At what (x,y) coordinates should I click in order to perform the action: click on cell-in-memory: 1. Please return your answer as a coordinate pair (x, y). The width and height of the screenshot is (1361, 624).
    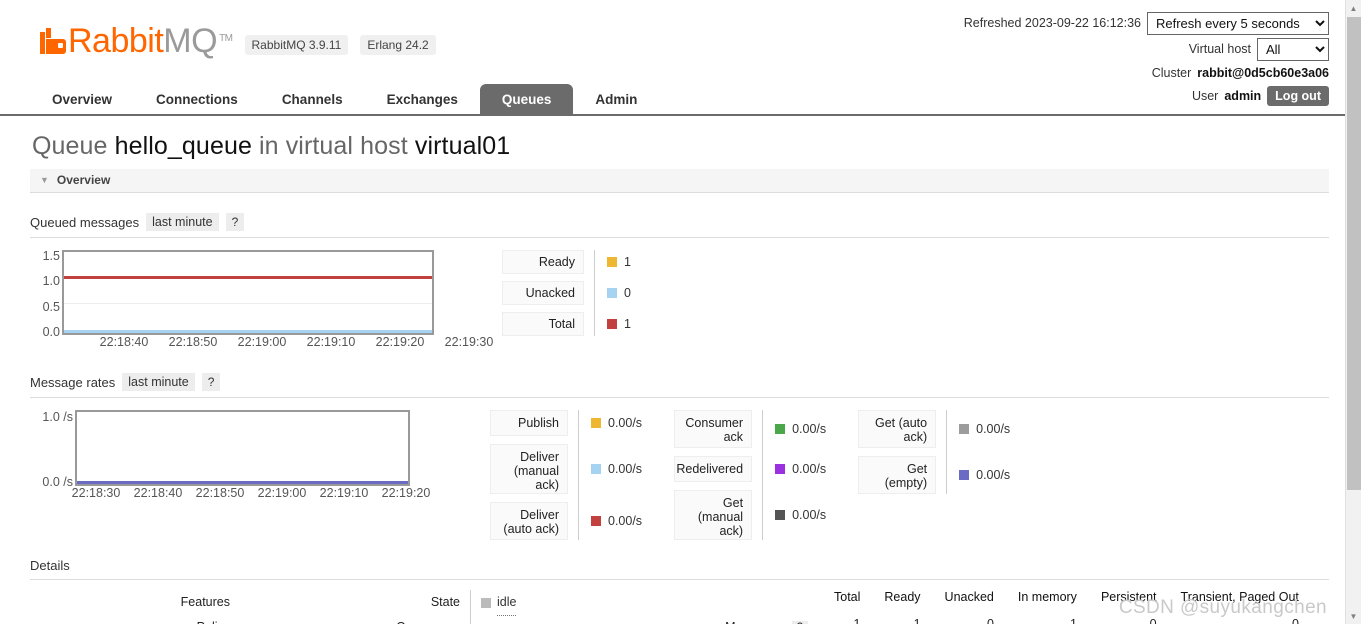
    Looking at the image, I should click on (1073, 620).